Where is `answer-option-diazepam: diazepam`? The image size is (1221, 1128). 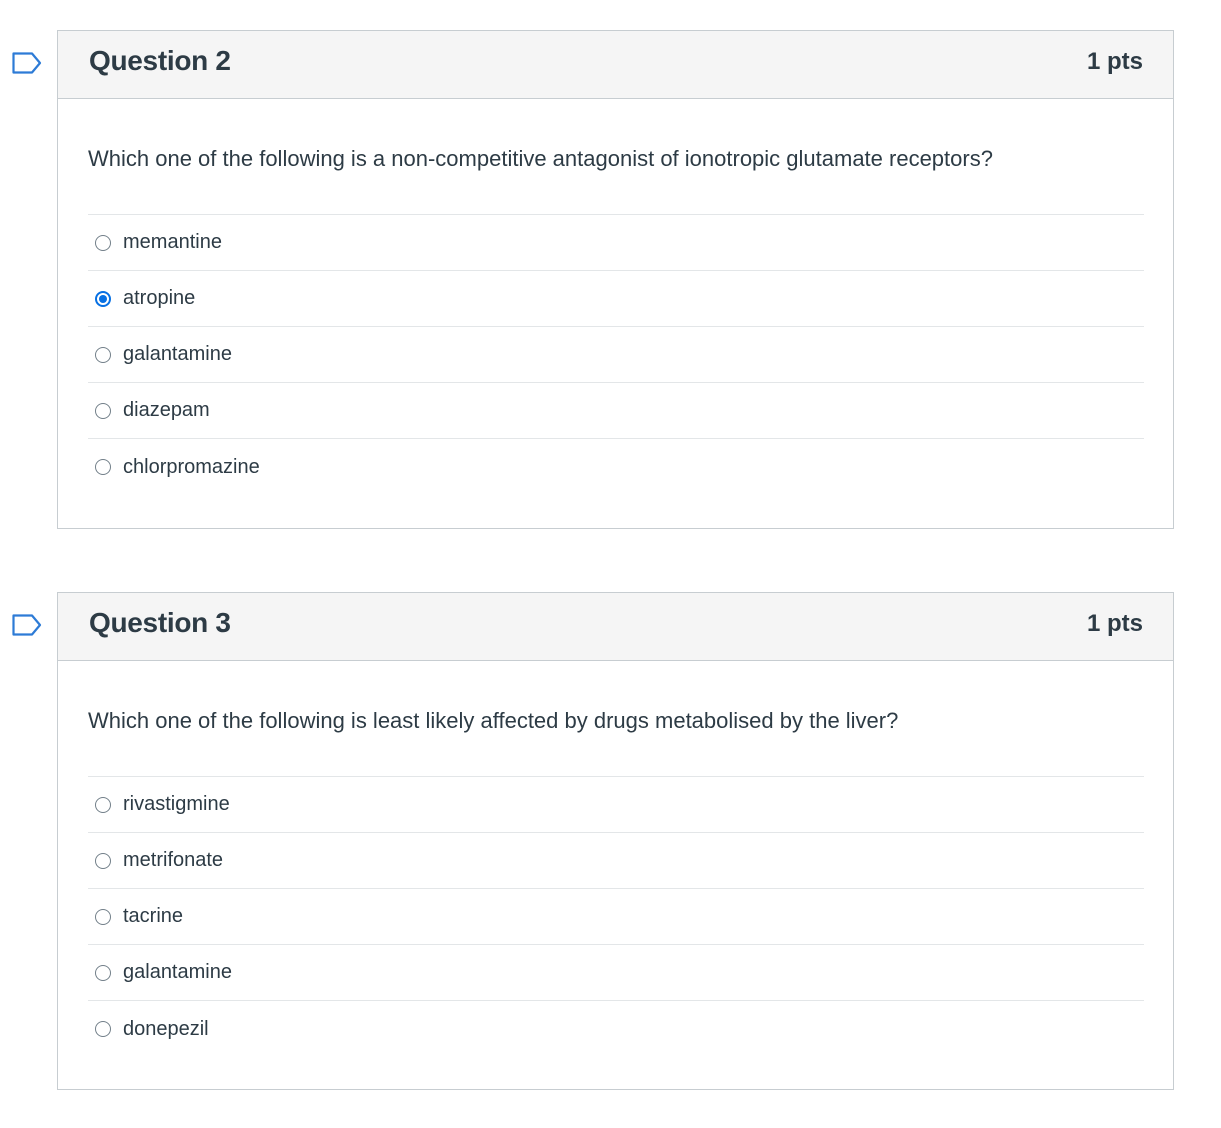
answer-option-diazepam: diazepam is located at coordinates (616, 411).